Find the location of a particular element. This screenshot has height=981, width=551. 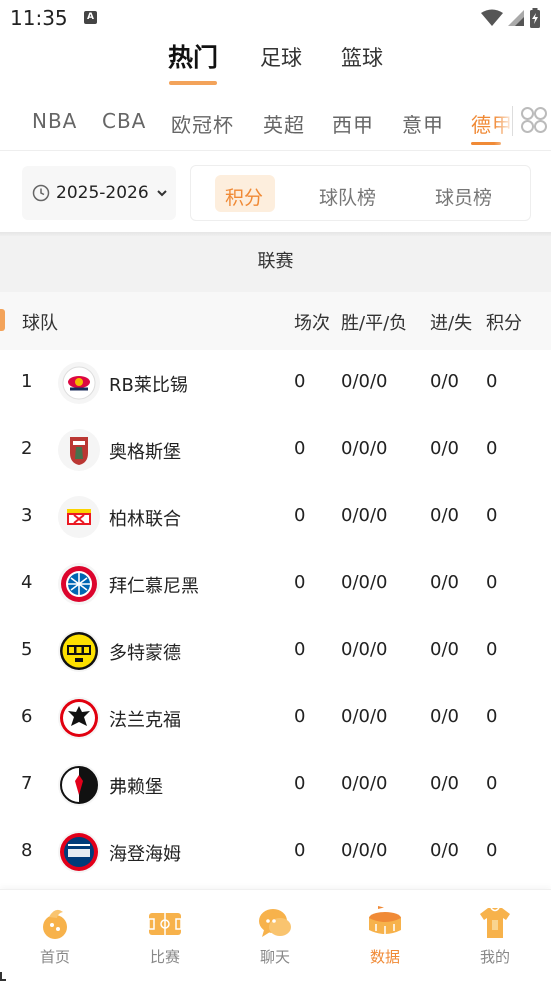

augsburg-logo-icon is located at coordinates (79, 450).